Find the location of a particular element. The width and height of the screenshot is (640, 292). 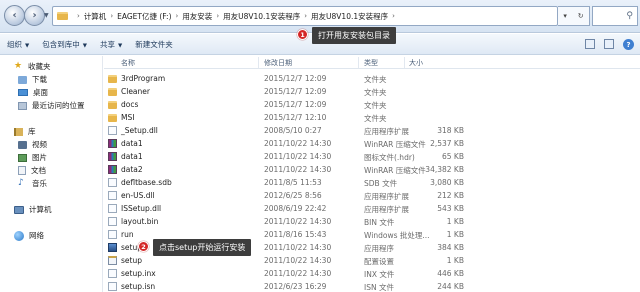

chevron-down-icon: ▾ is located at coordinates (565, 16).